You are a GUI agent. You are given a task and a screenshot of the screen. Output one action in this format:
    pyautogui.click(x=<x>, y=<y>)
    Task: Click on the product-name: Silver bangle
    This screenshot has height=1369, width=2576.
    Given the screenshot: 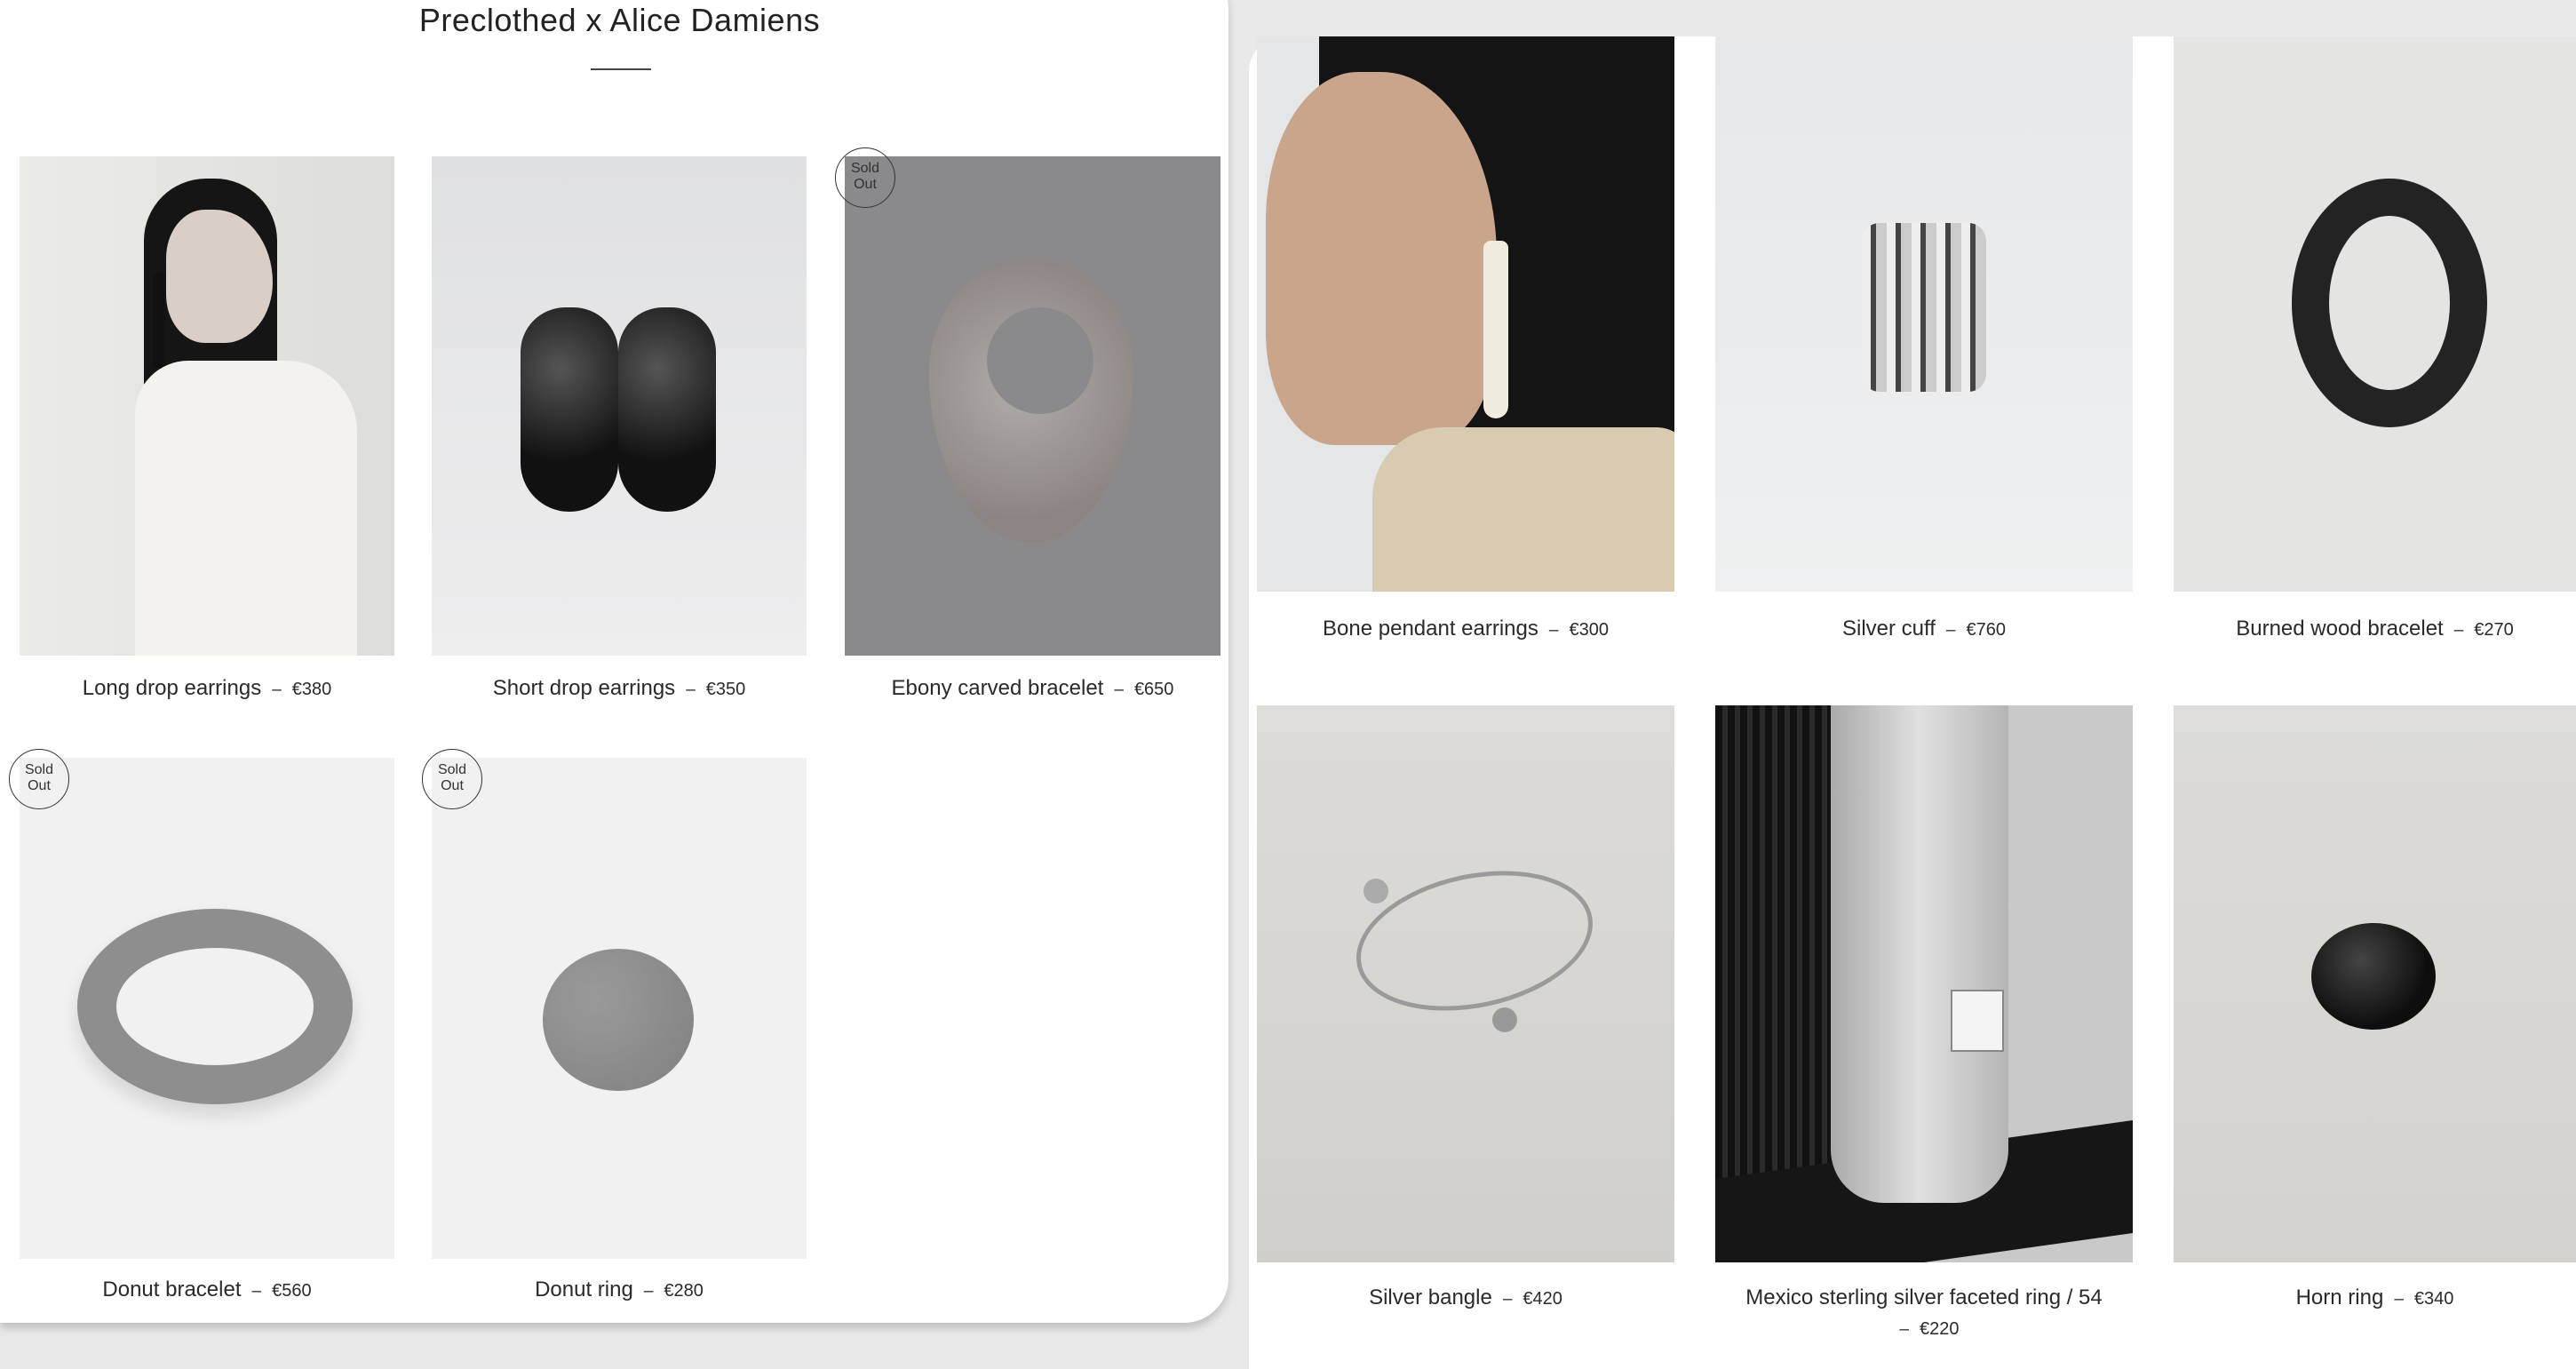 What is the action you would take?
    pyautogui.click(x=1430, y=1297)
    